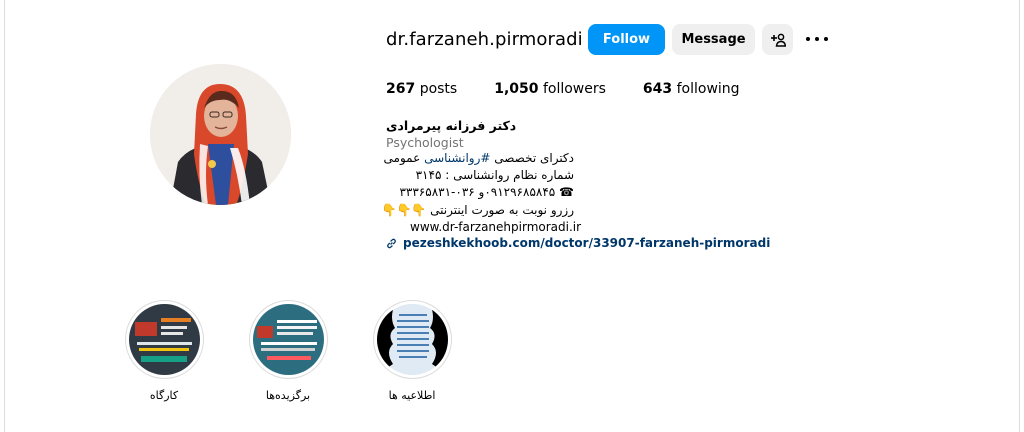 The image size is (1024, 432). Describe the element at coordinates (288, 395) in the screenshot. I see `highlight-label: برگزیده‌ها` at that location.